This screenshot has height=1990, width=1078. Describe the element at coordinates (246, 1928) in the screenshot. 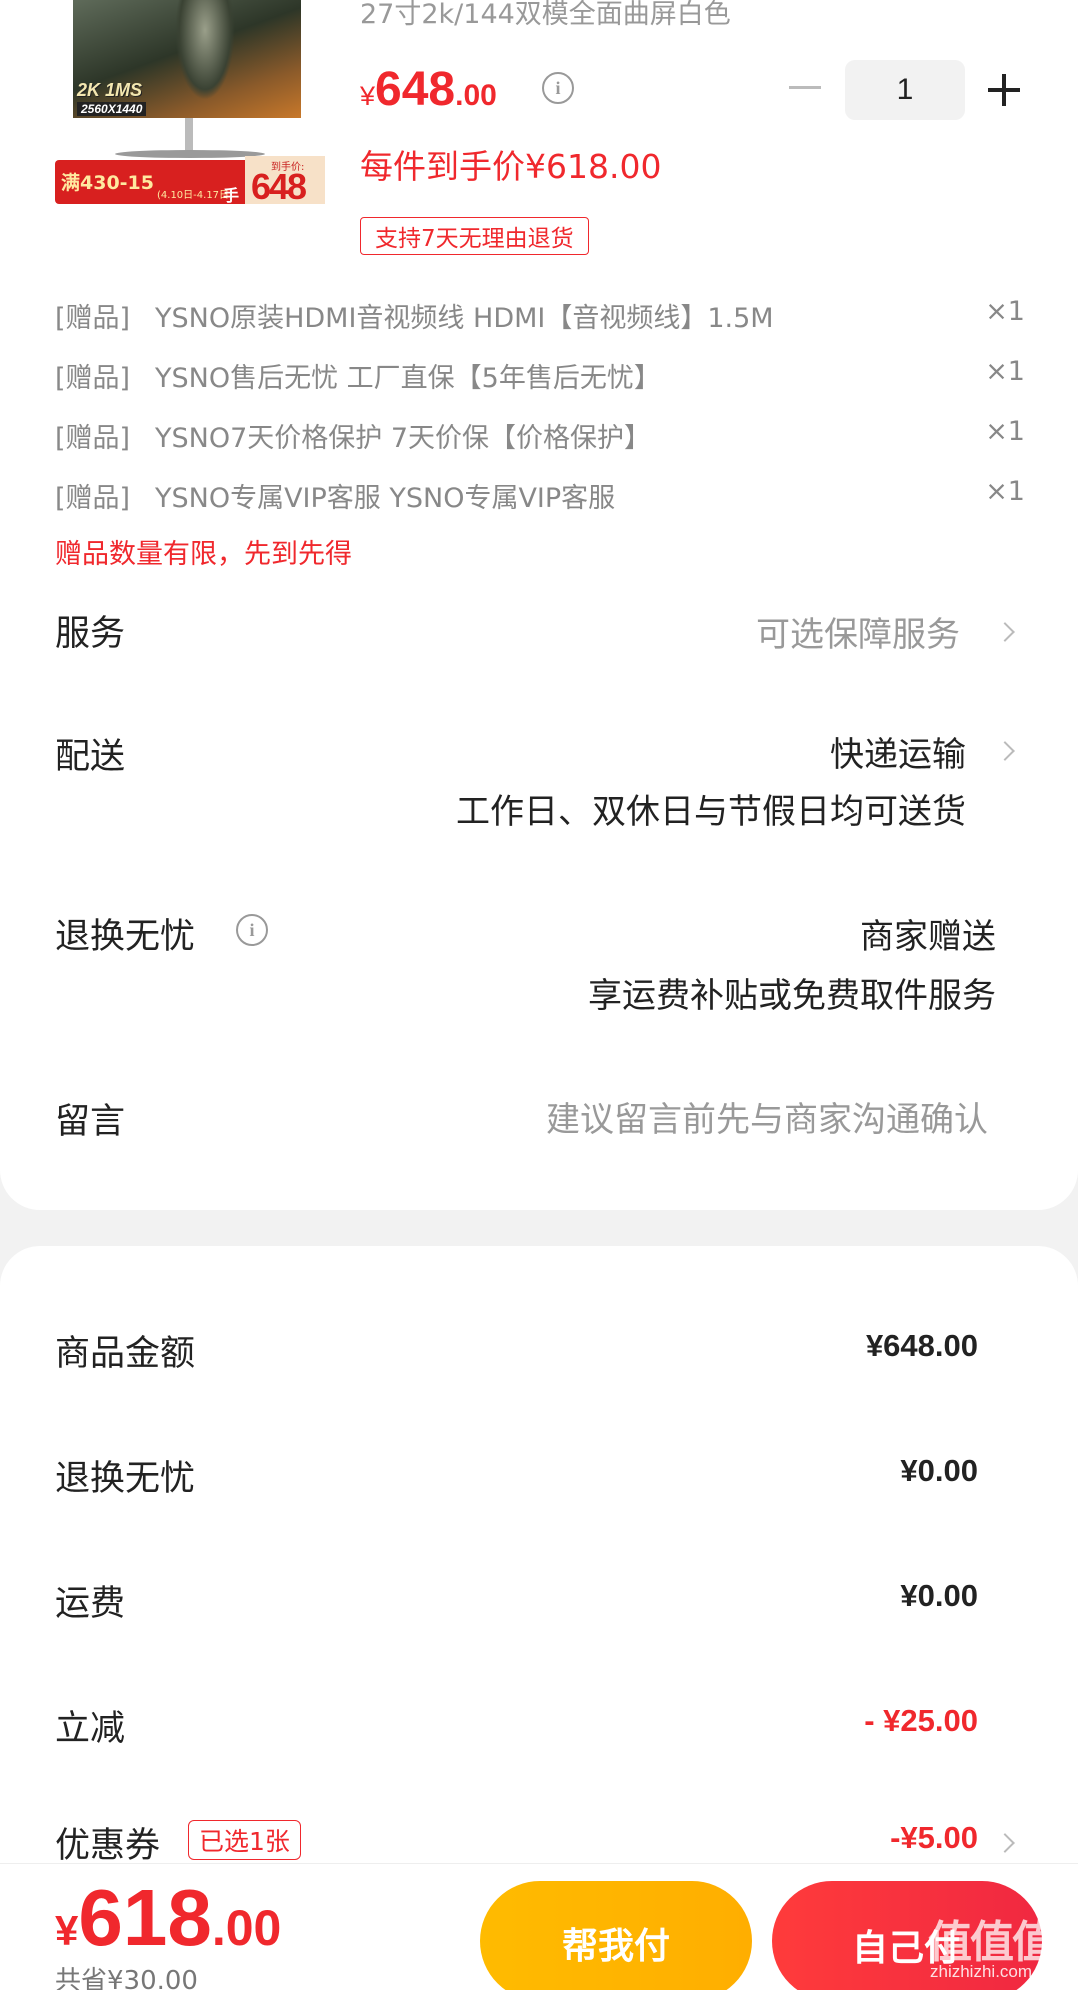

I see `total-decimal: .00` at that location.